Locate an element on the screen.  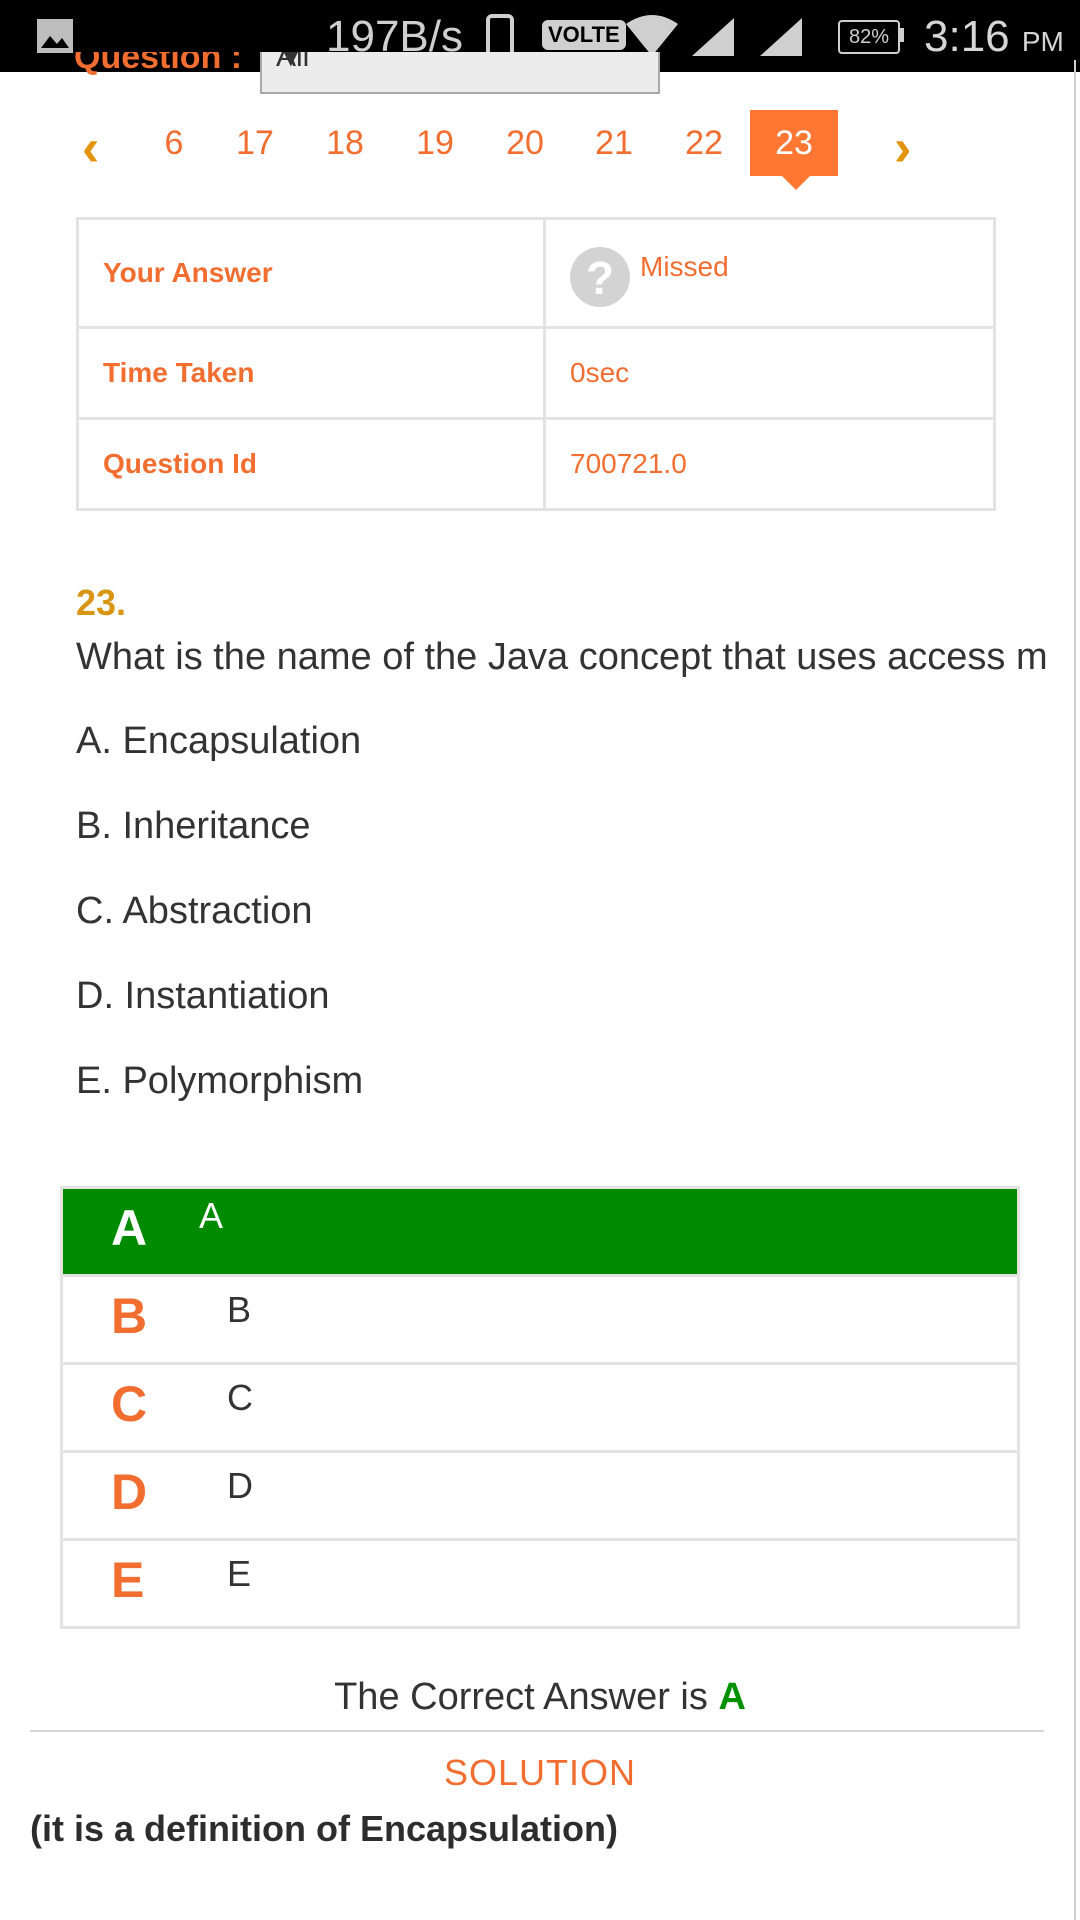
time-taken-value: 0sec is located at coordinates (769, 373).